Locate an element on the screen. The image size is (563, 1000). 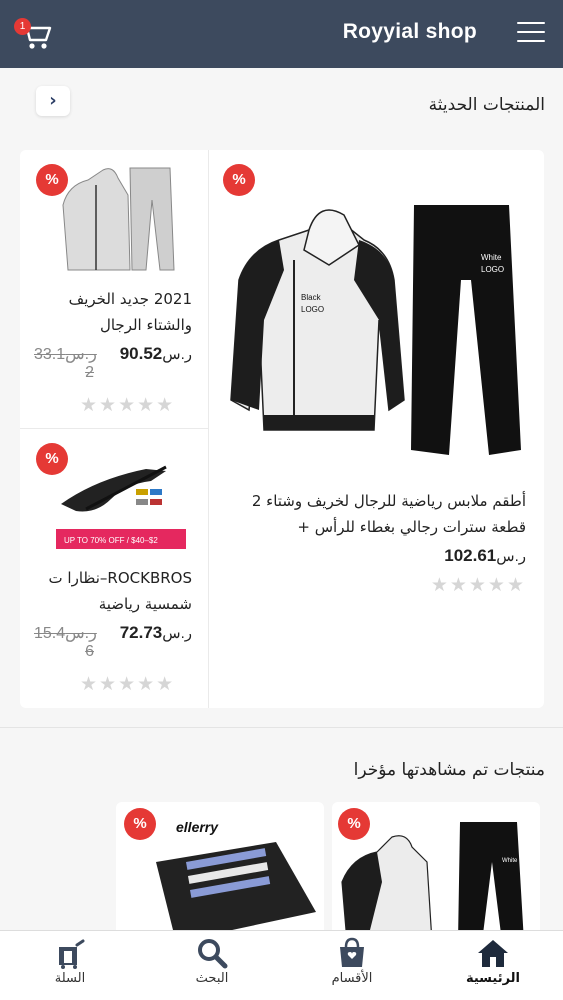
carousel-next-button: › is located at coordinates (53, 101).